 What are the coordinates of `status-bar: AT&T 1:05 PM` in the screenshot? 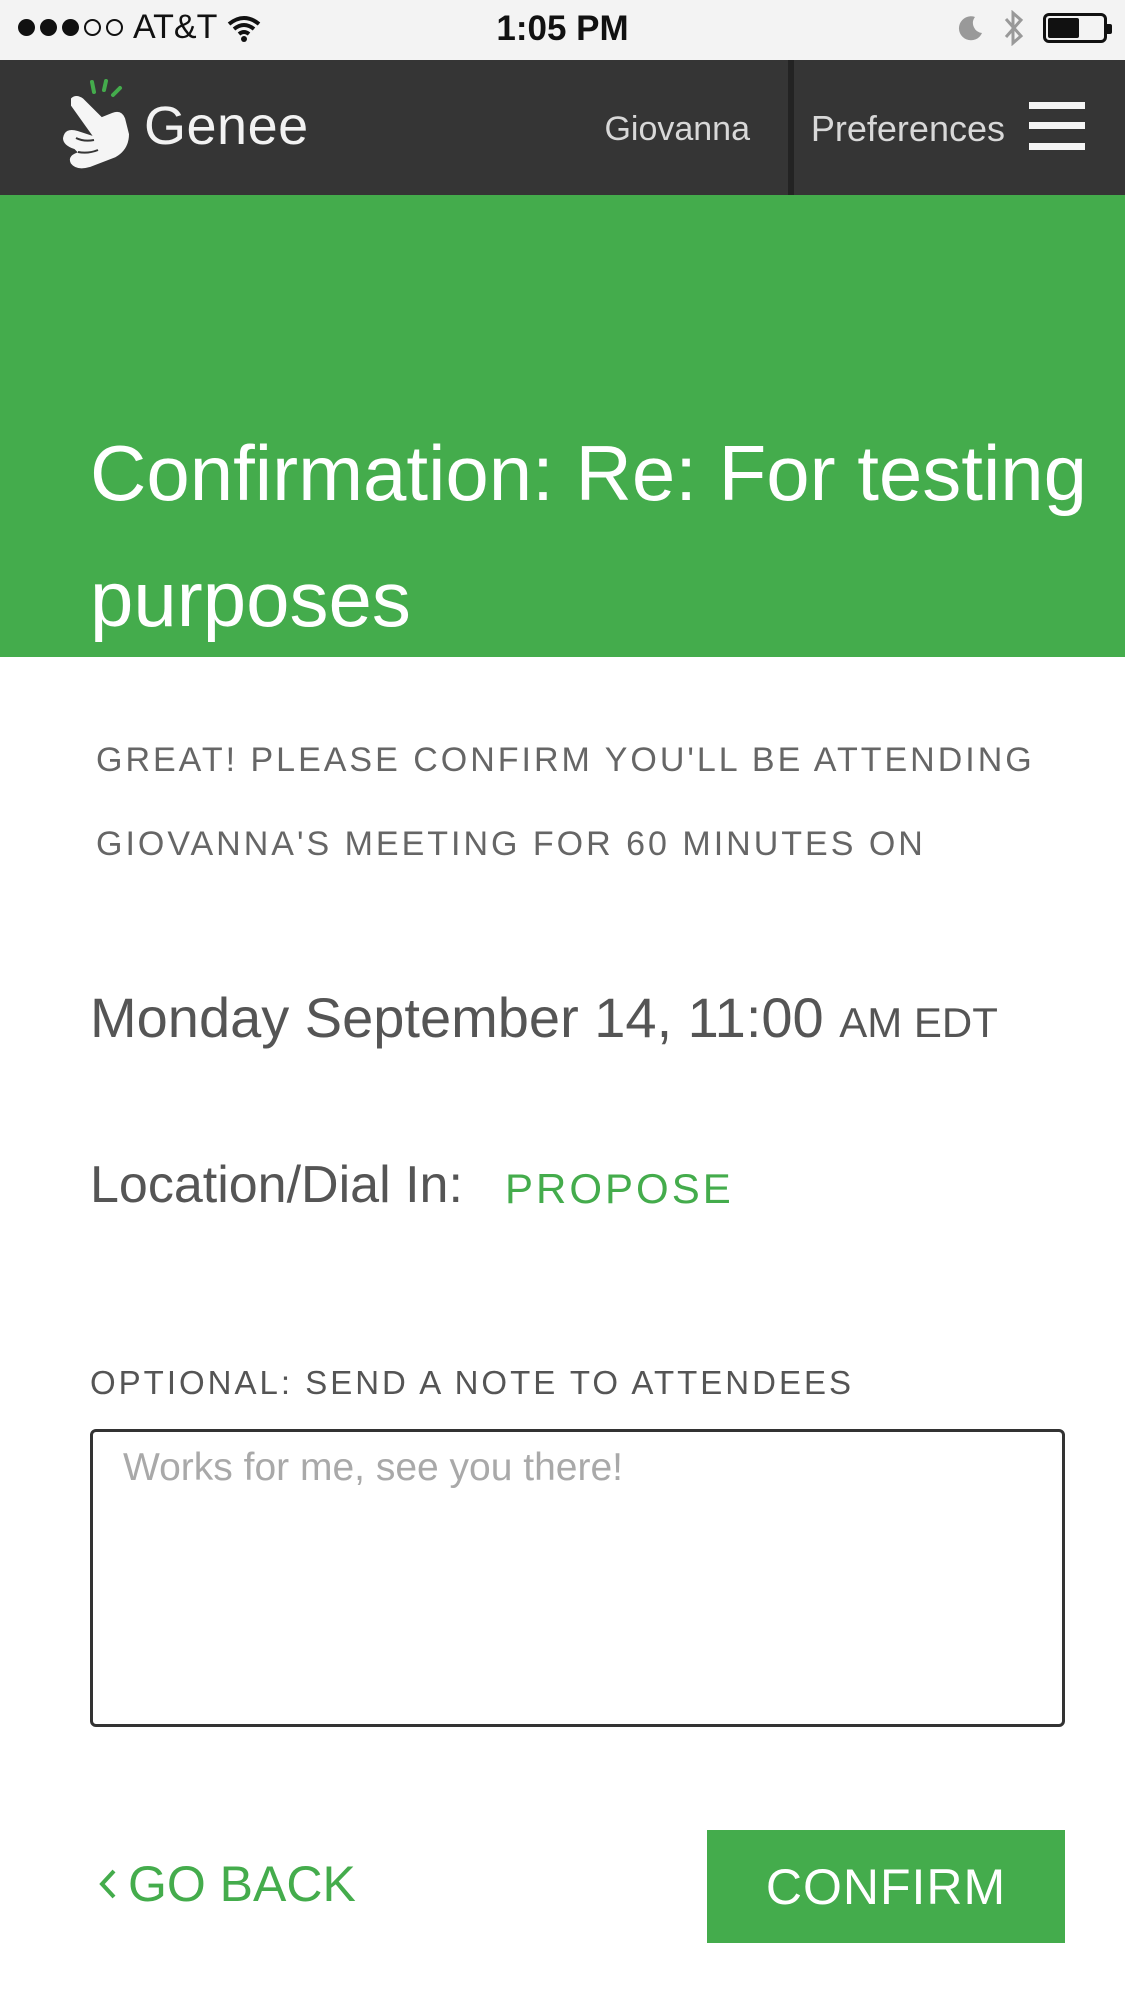 It's located at (562, 30).